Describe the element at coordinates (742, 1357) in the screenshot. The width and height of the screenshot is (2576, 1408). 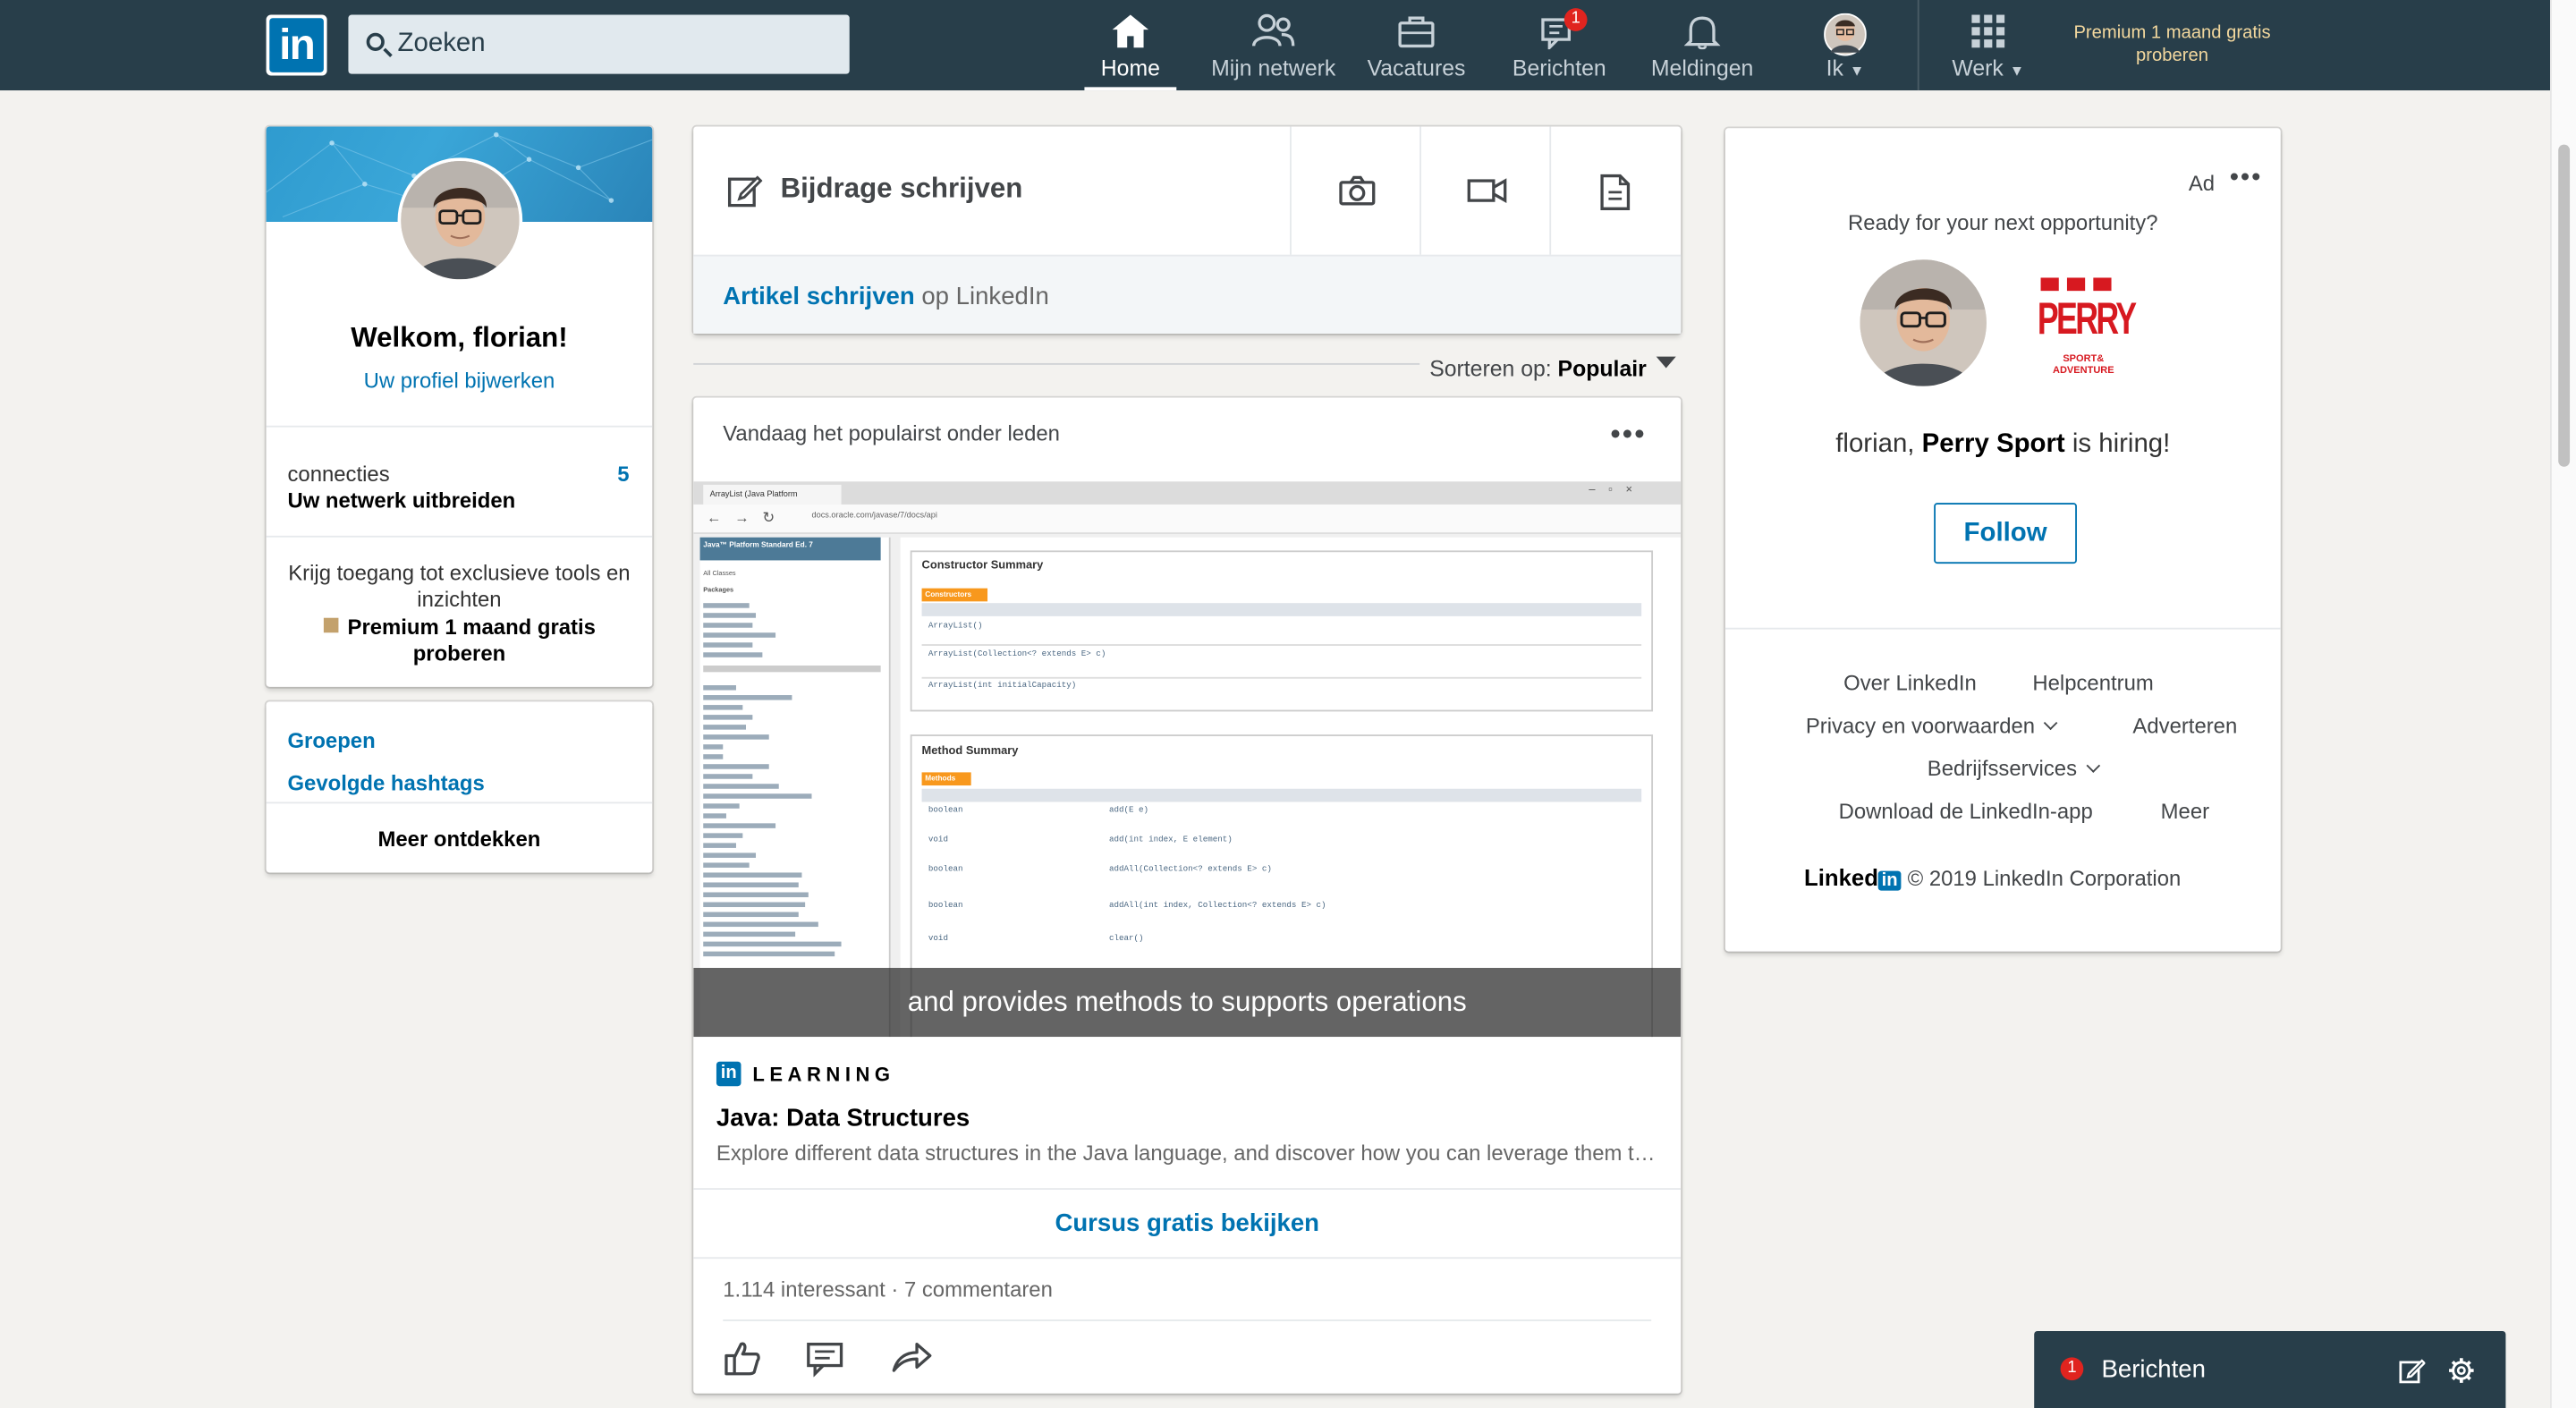
I see `like-icon` at that location.